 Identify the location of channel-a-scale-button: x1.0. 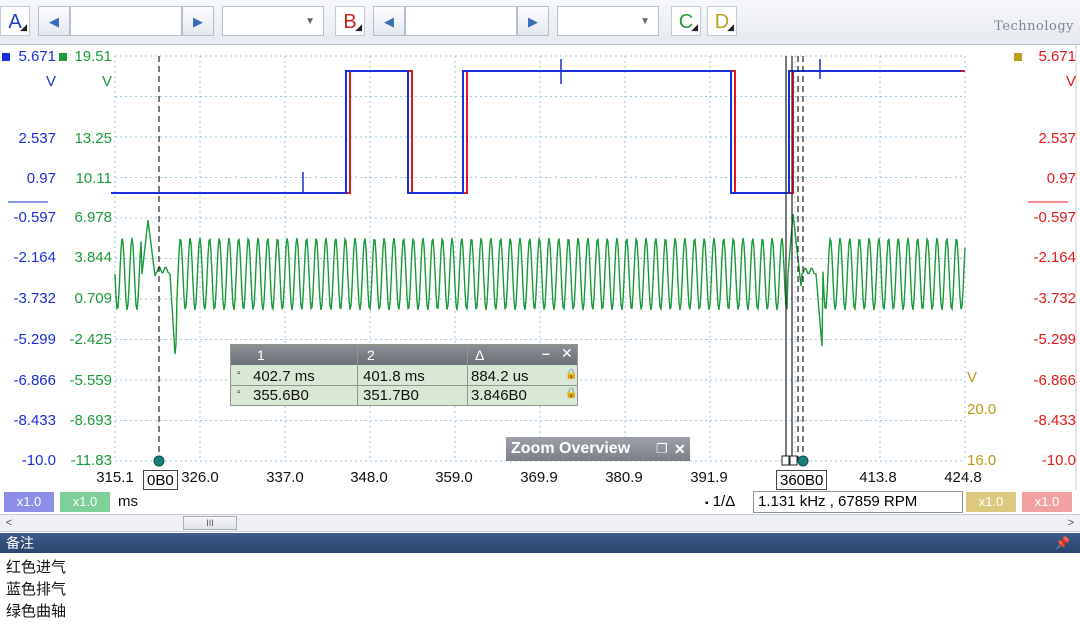
(29, 502).